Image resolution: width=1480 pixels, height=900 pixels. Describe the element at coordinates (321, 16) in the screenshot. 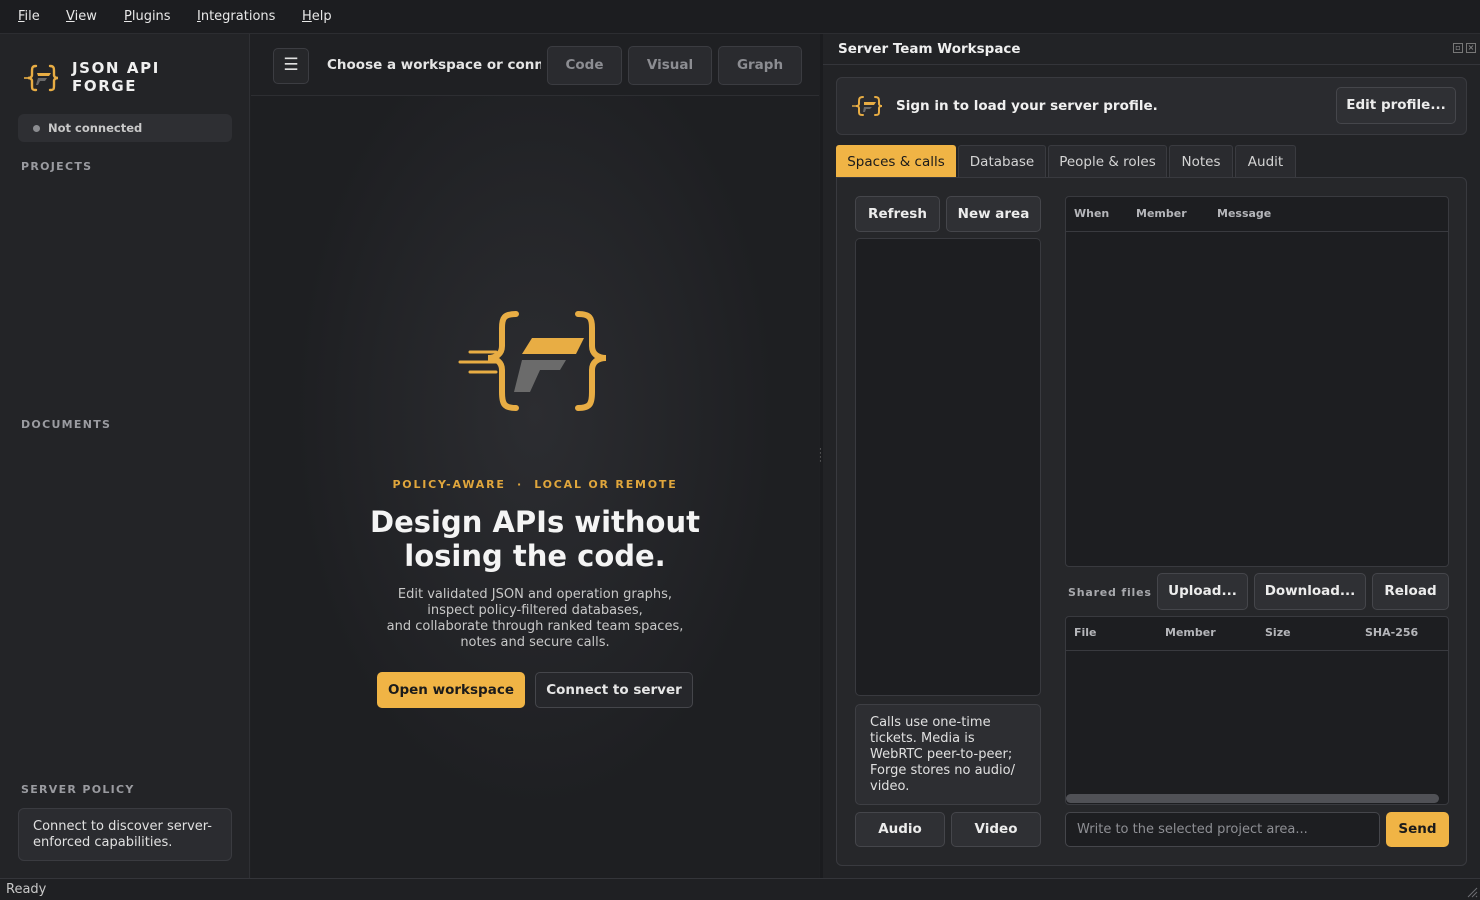

I see `menu-help-label: elp` at that location.